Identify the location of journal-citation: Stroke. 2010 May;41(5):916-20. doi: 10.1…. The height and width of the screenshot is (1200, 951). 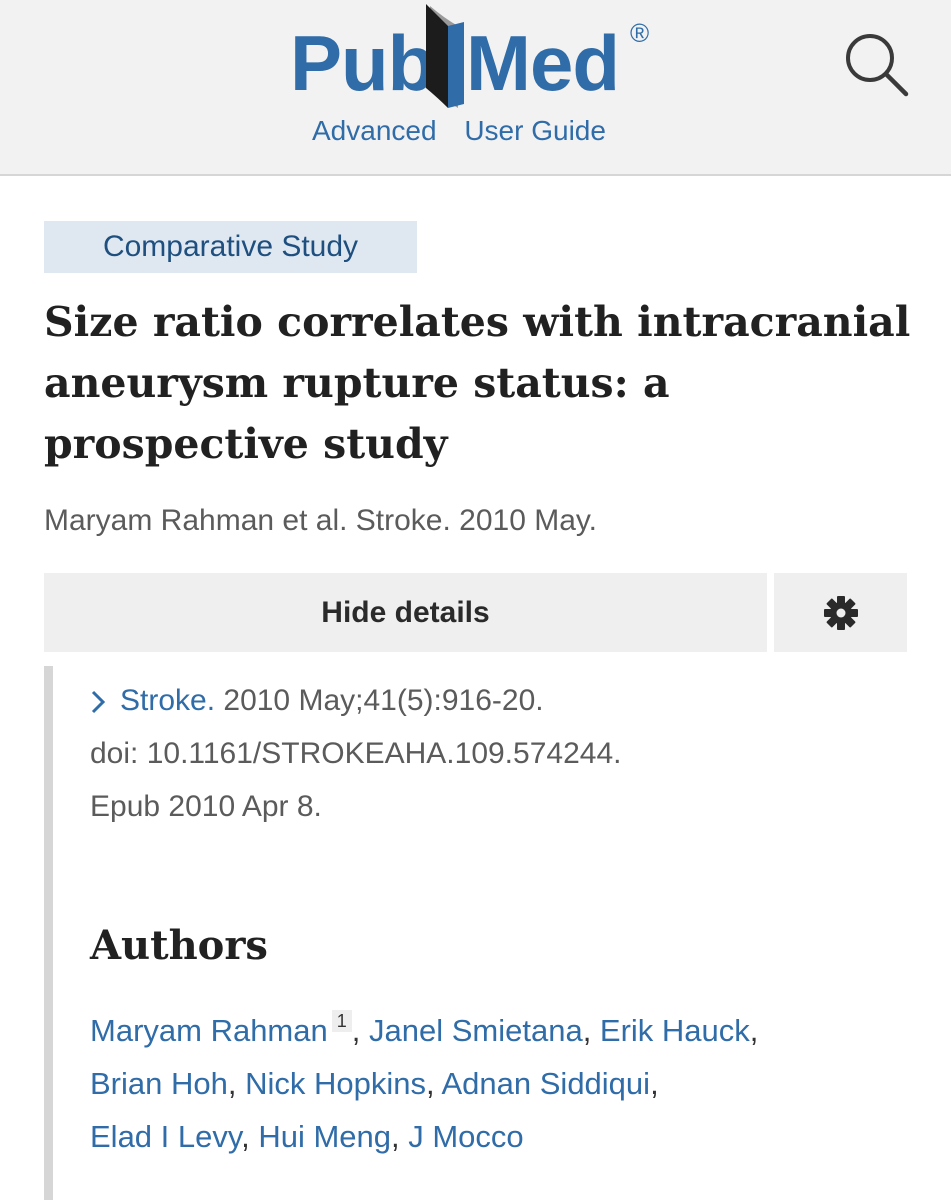
(490, 753).